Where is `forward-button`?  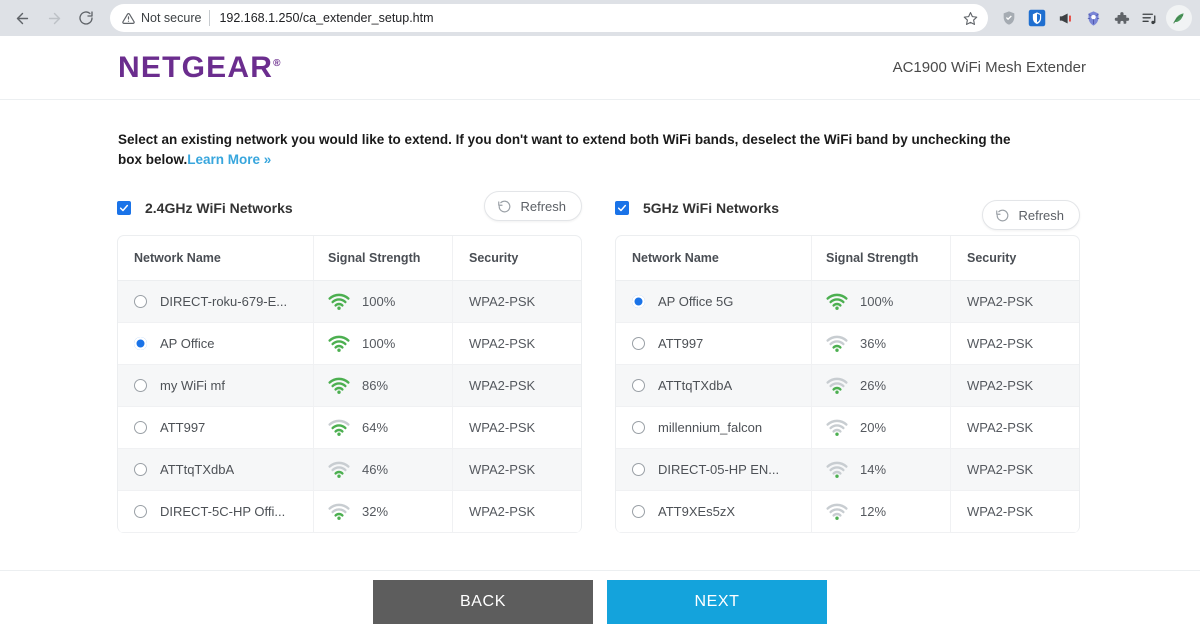
forward-button is located at coordinates (54, 18).